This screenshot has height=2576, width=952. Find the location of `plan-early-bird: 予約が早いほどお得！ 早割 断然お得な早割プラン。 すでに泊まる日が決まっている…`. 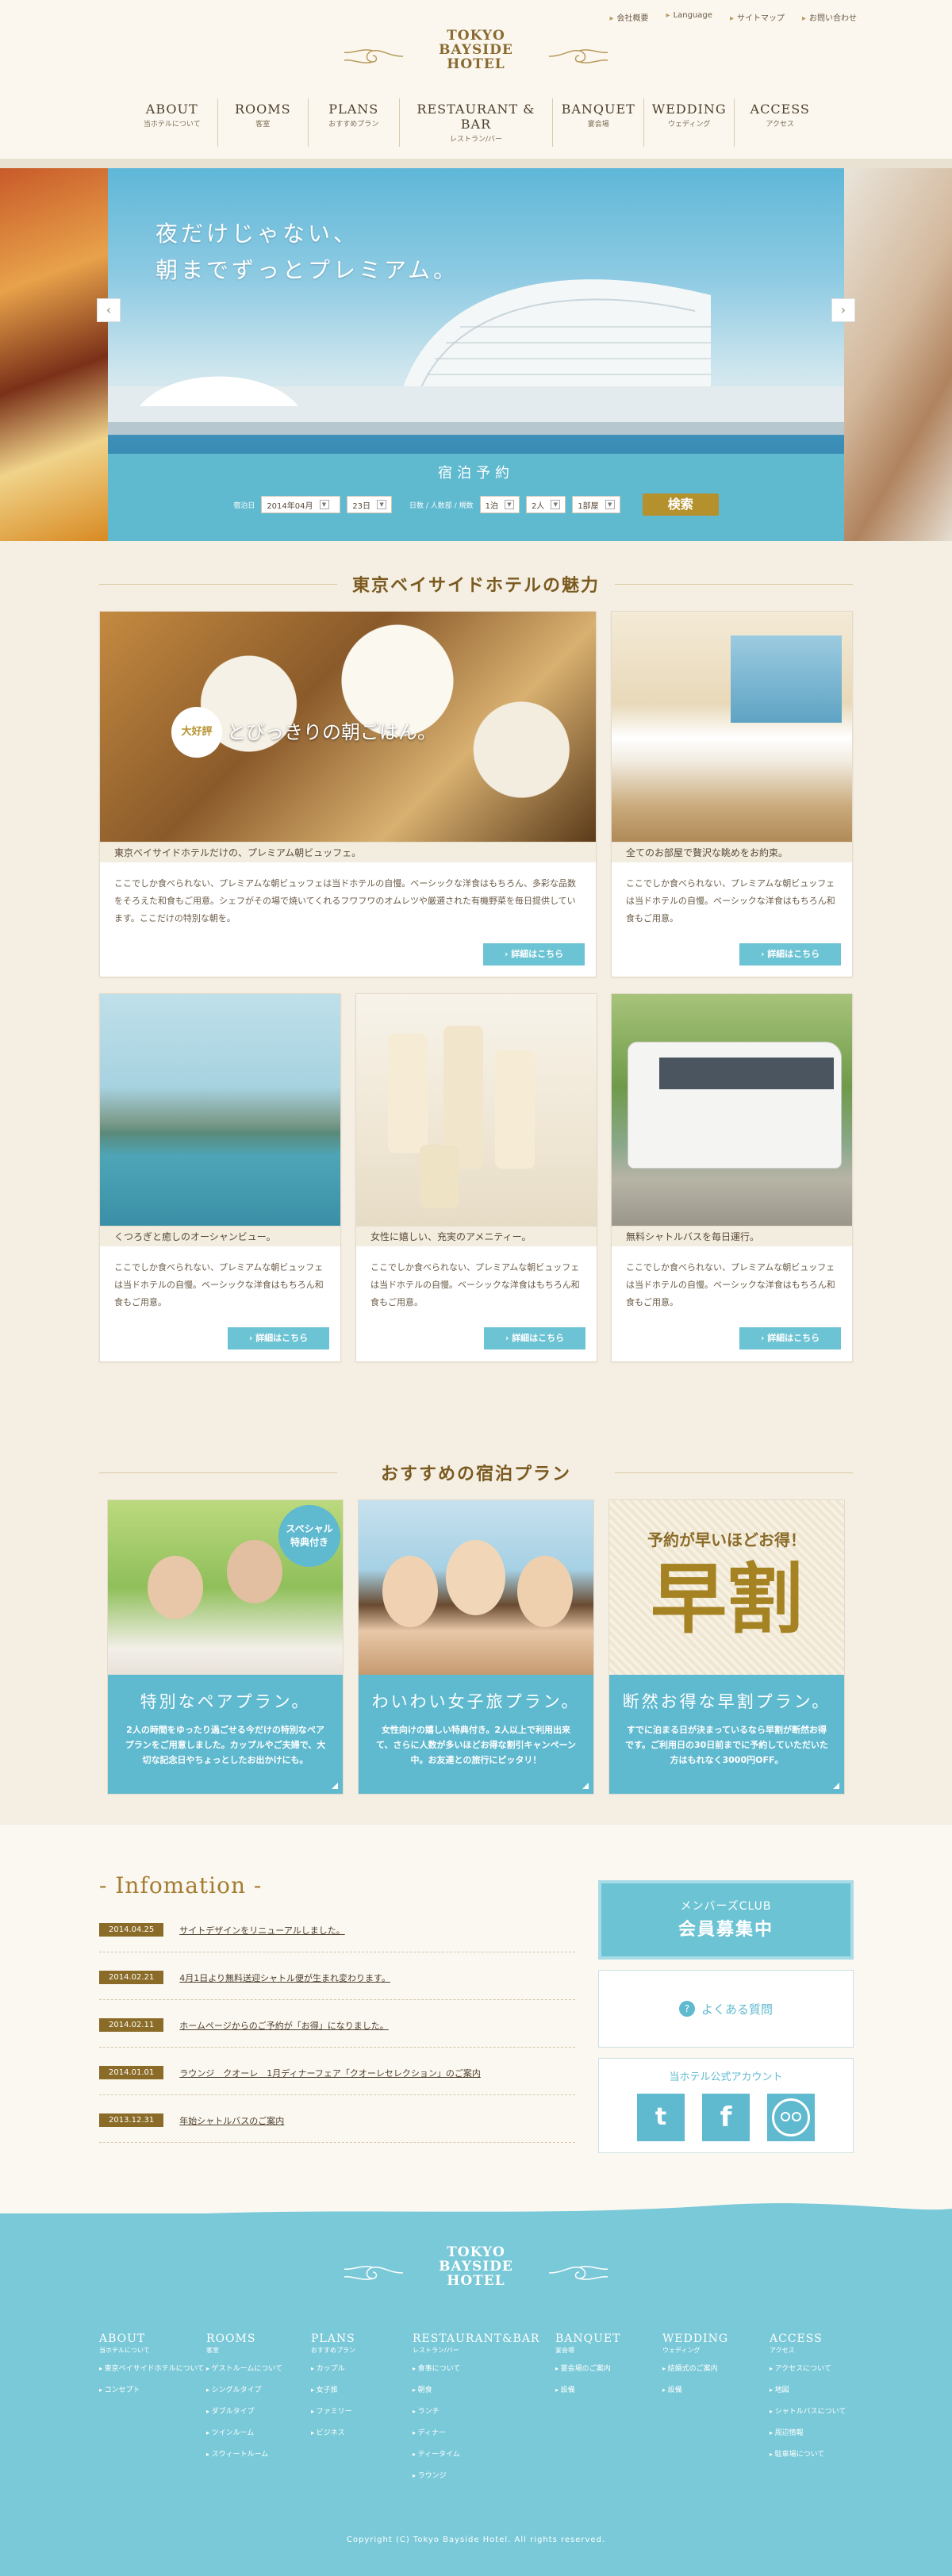

plan-early-bird: 予約が早いほどお得！ 早割 断然お得な早割プラン。 すでに泊まる日が決まっている… is located at coordinates (726, 1647).